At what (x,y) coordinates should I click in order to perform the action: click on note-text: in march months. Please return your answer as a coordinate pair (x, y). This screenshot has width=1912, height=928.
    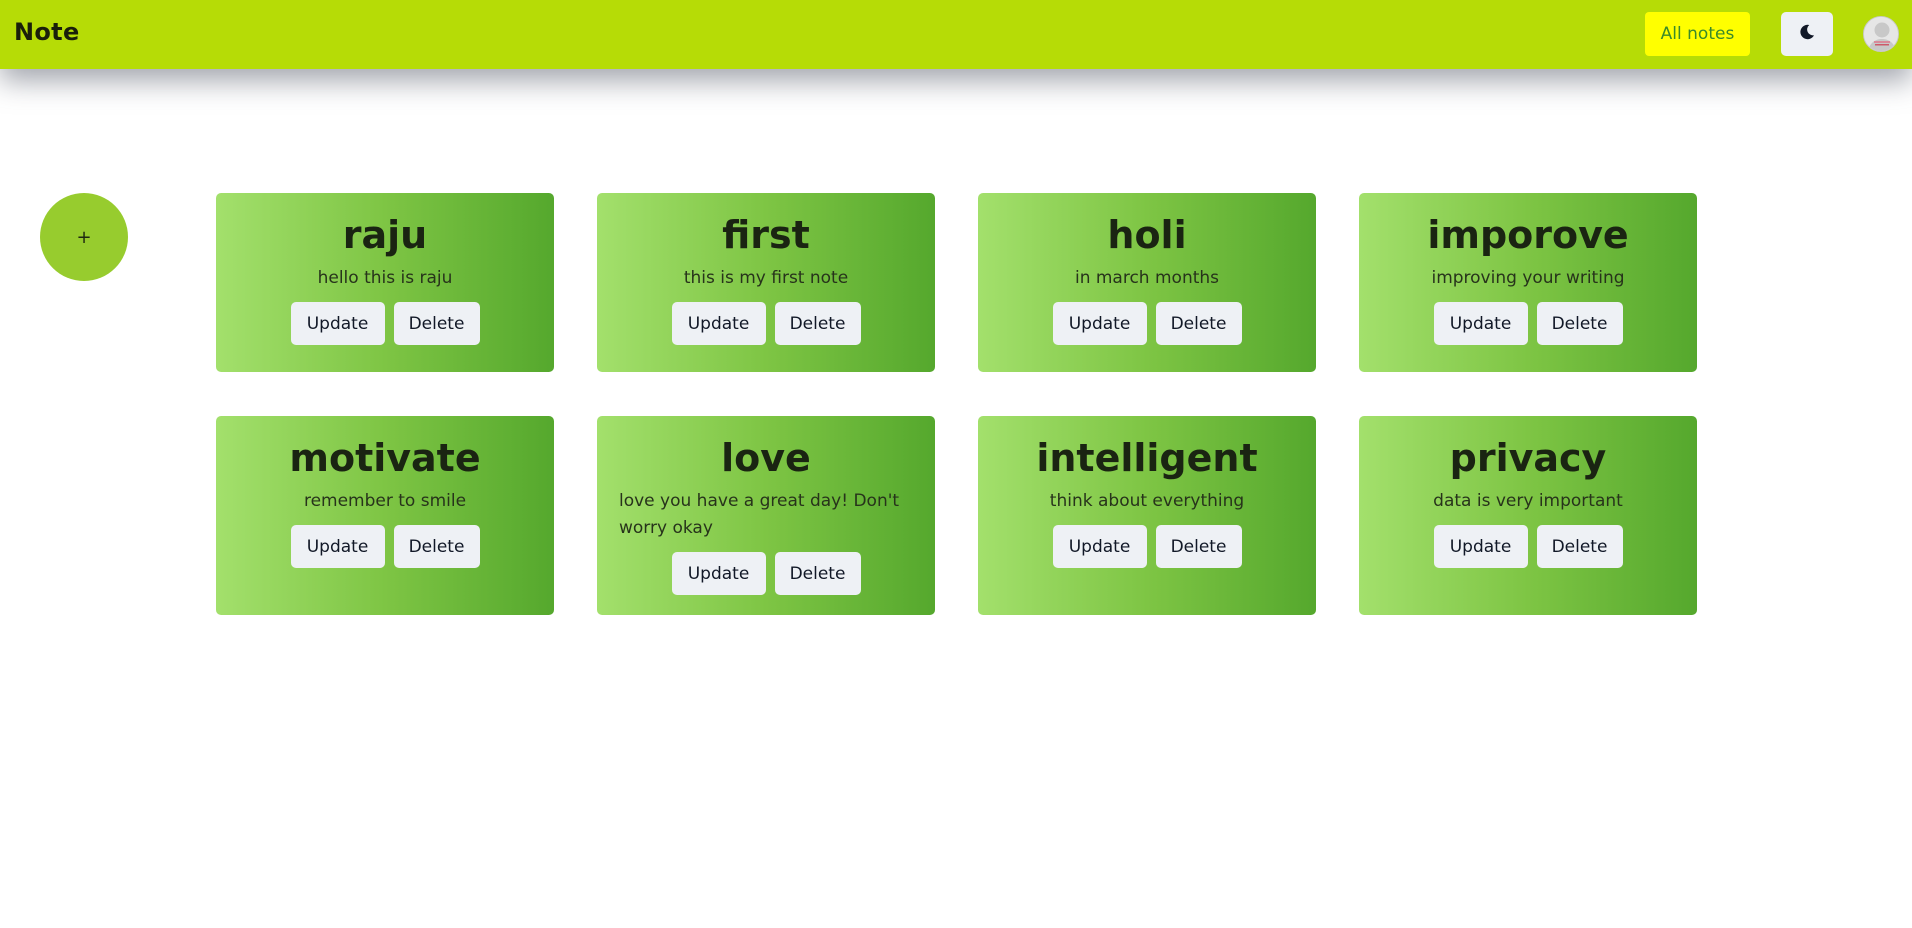
    Looking at the image, I should click on (1147, 278).